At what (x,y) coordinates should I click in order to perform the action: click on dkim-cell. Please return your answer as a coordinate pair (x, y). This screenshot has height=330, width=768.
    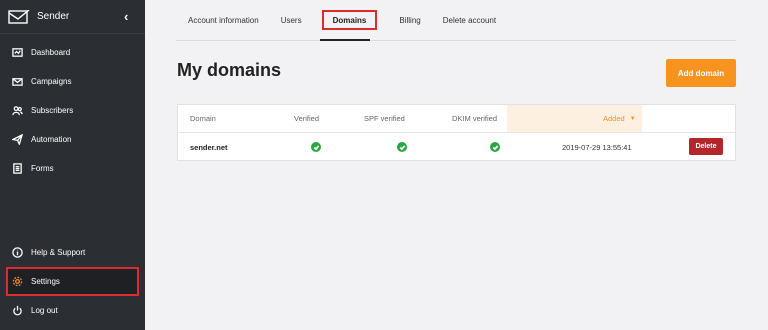
    Looking at the image, I should click on (495, 147).